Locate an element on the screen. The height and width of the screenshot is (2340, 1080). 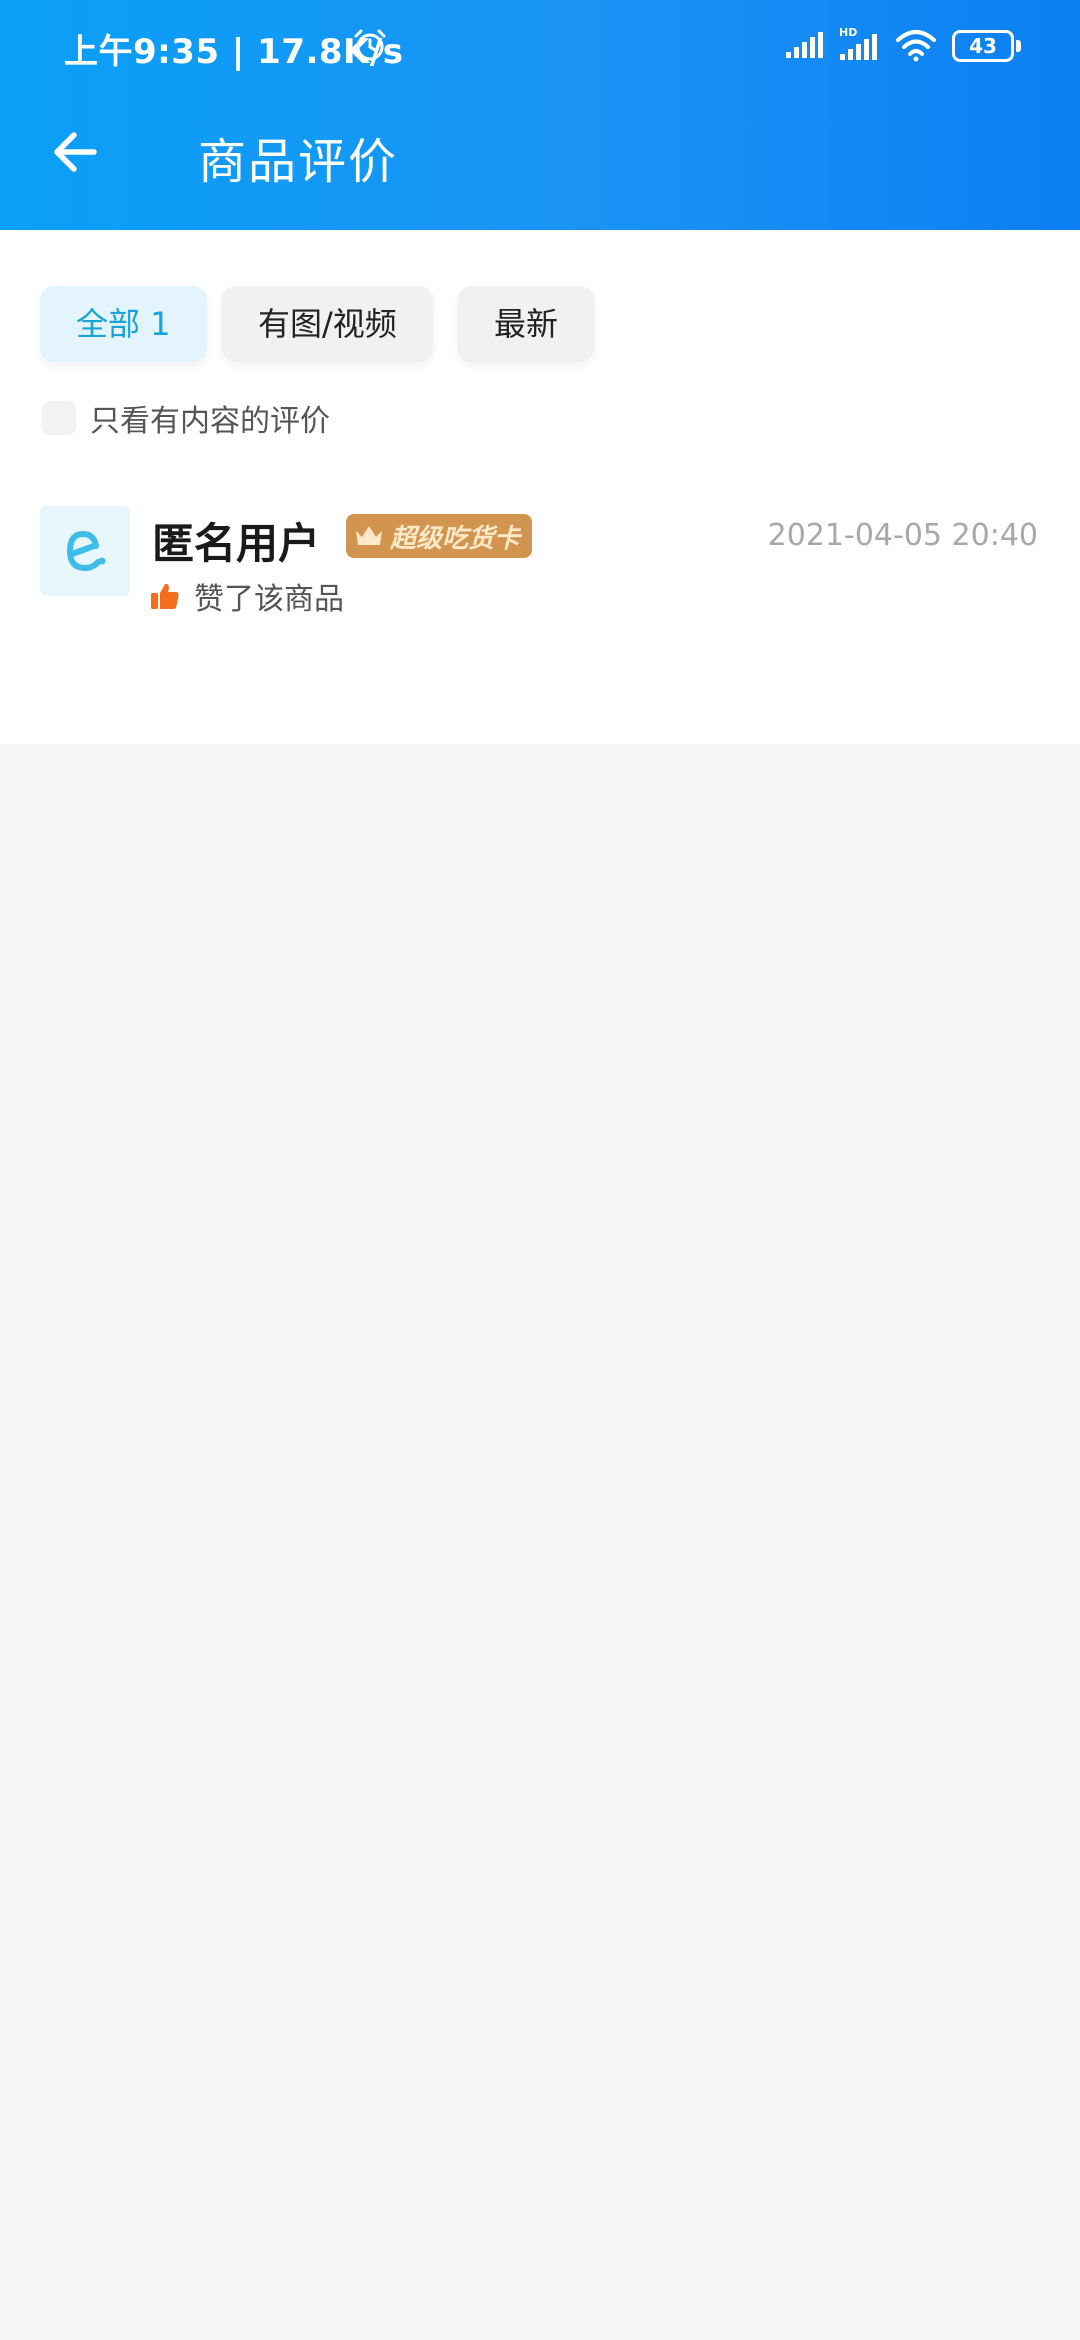
like-text: 赞了该商品 is located at coordinates (269, 599).